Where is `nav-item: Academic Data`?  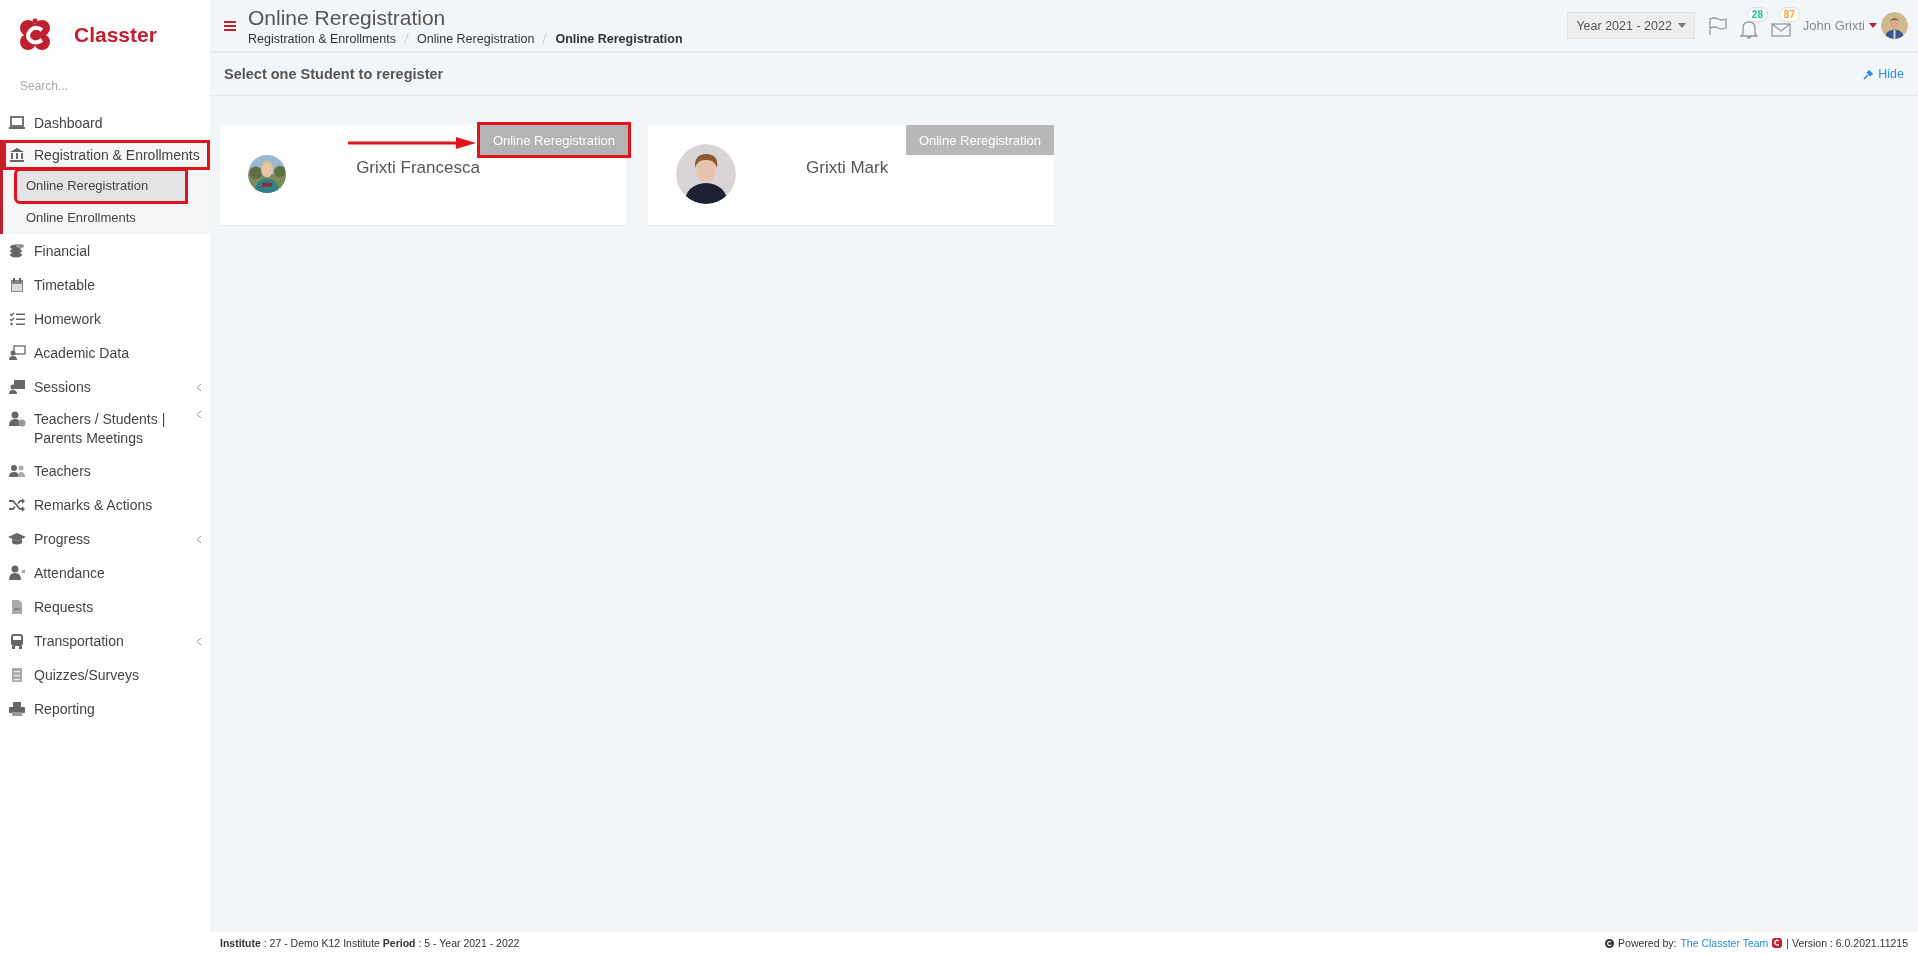
nav-item: Academic Data is located at coordinates (105, 353).